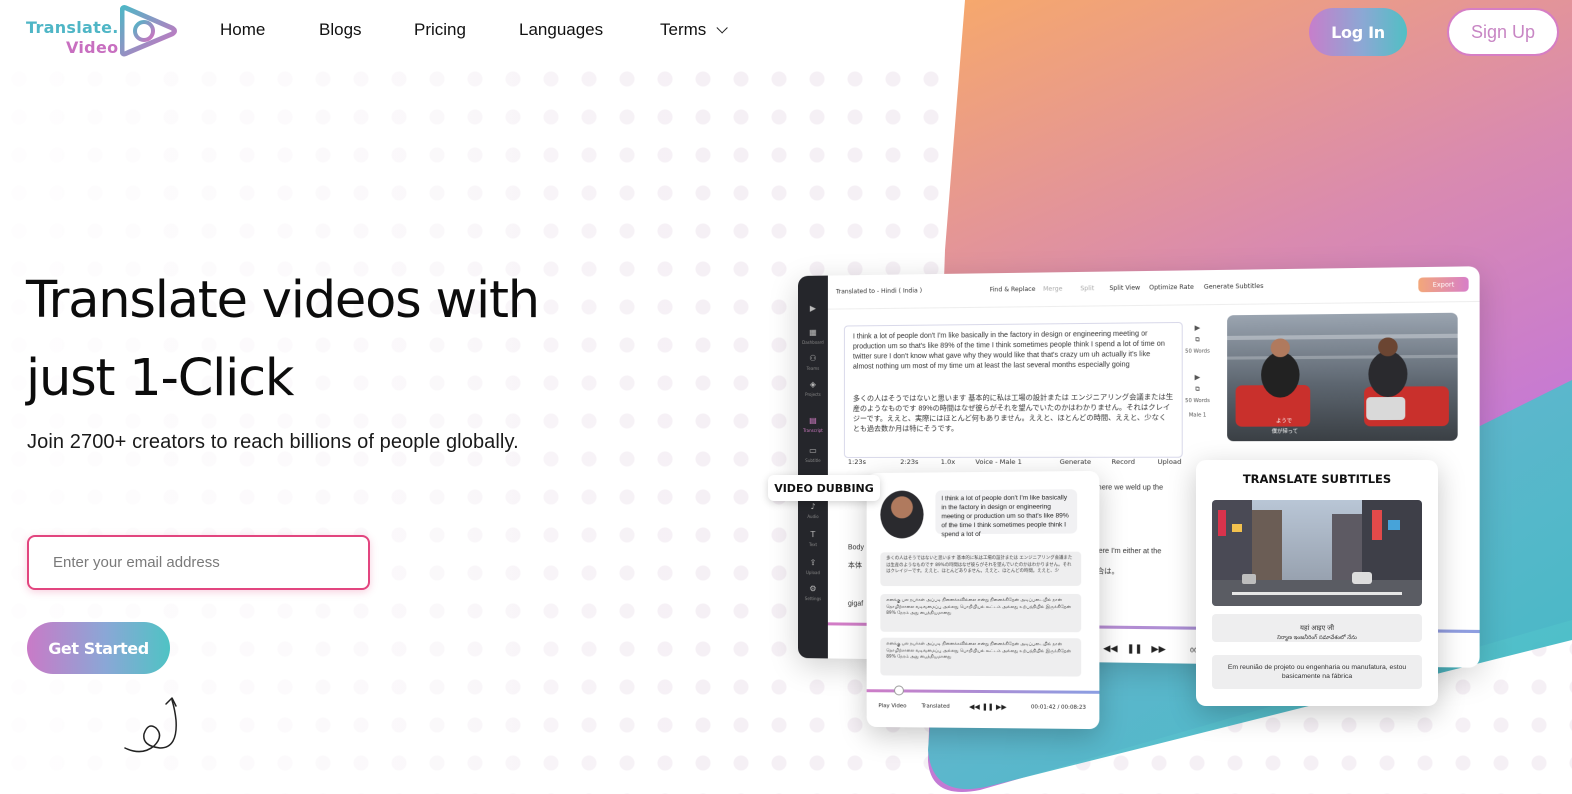 This screenshot has height=794, width=1572. I want to click on start-time: 1:23s, so click(856, 461).